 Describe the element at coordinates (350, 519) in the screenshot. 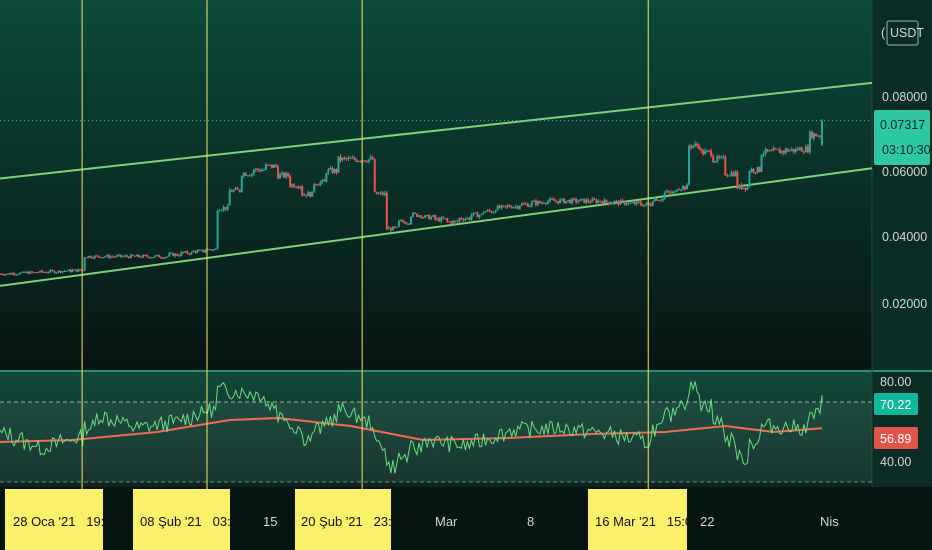

I see `time-highlight: 20 Şub '21 23:00` at that location.